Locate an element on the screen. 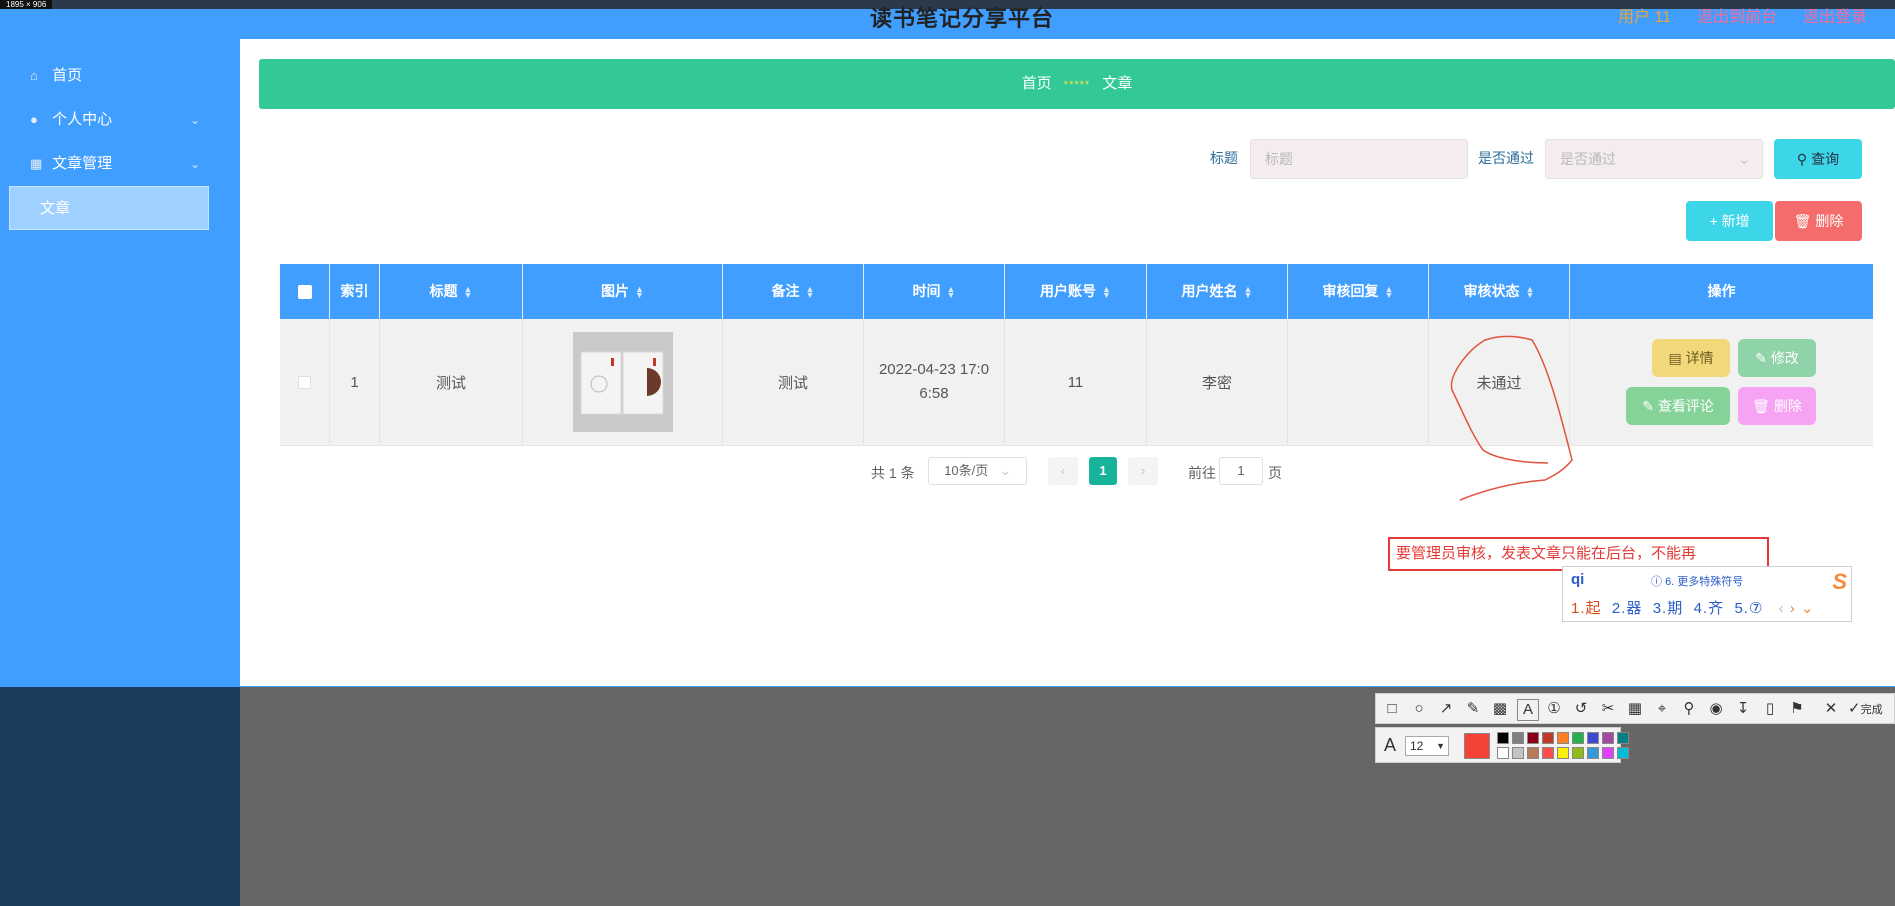  done-button: ✓完成 is located at coordinates (1871, 709).